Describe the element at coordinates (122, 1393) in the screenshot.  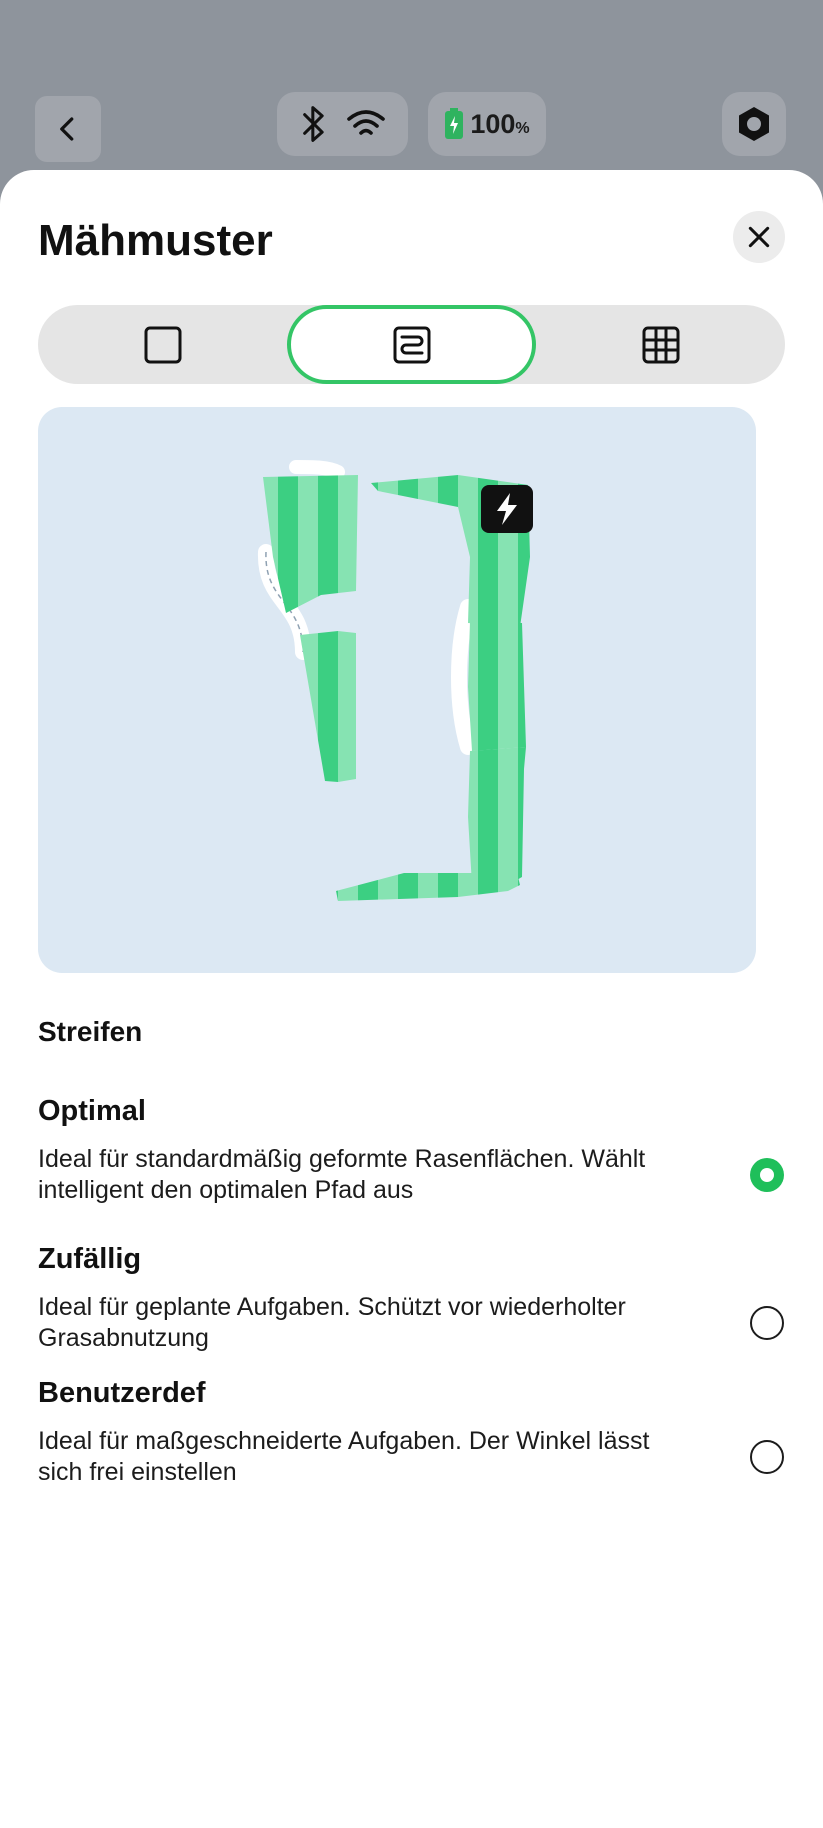
I see `option-title: Benutzerdef` at that location.